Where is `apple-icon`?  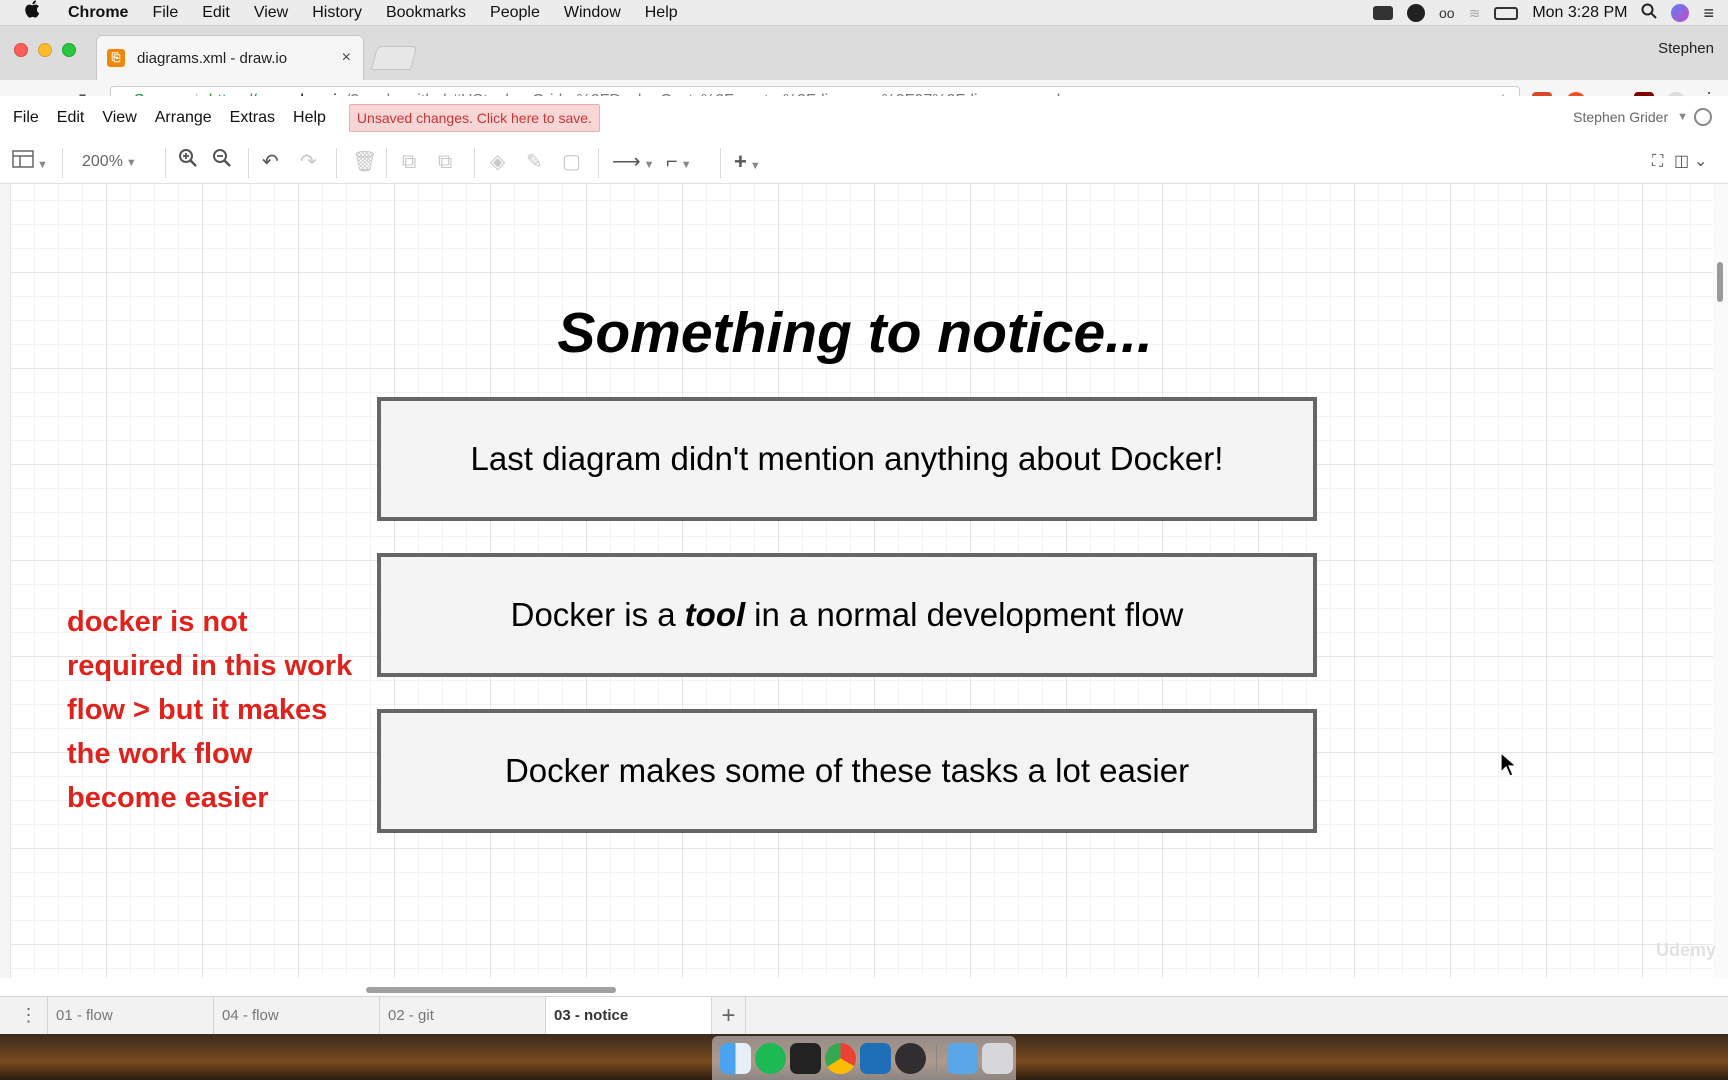
apple-icon is located at coordinates (35, 13).